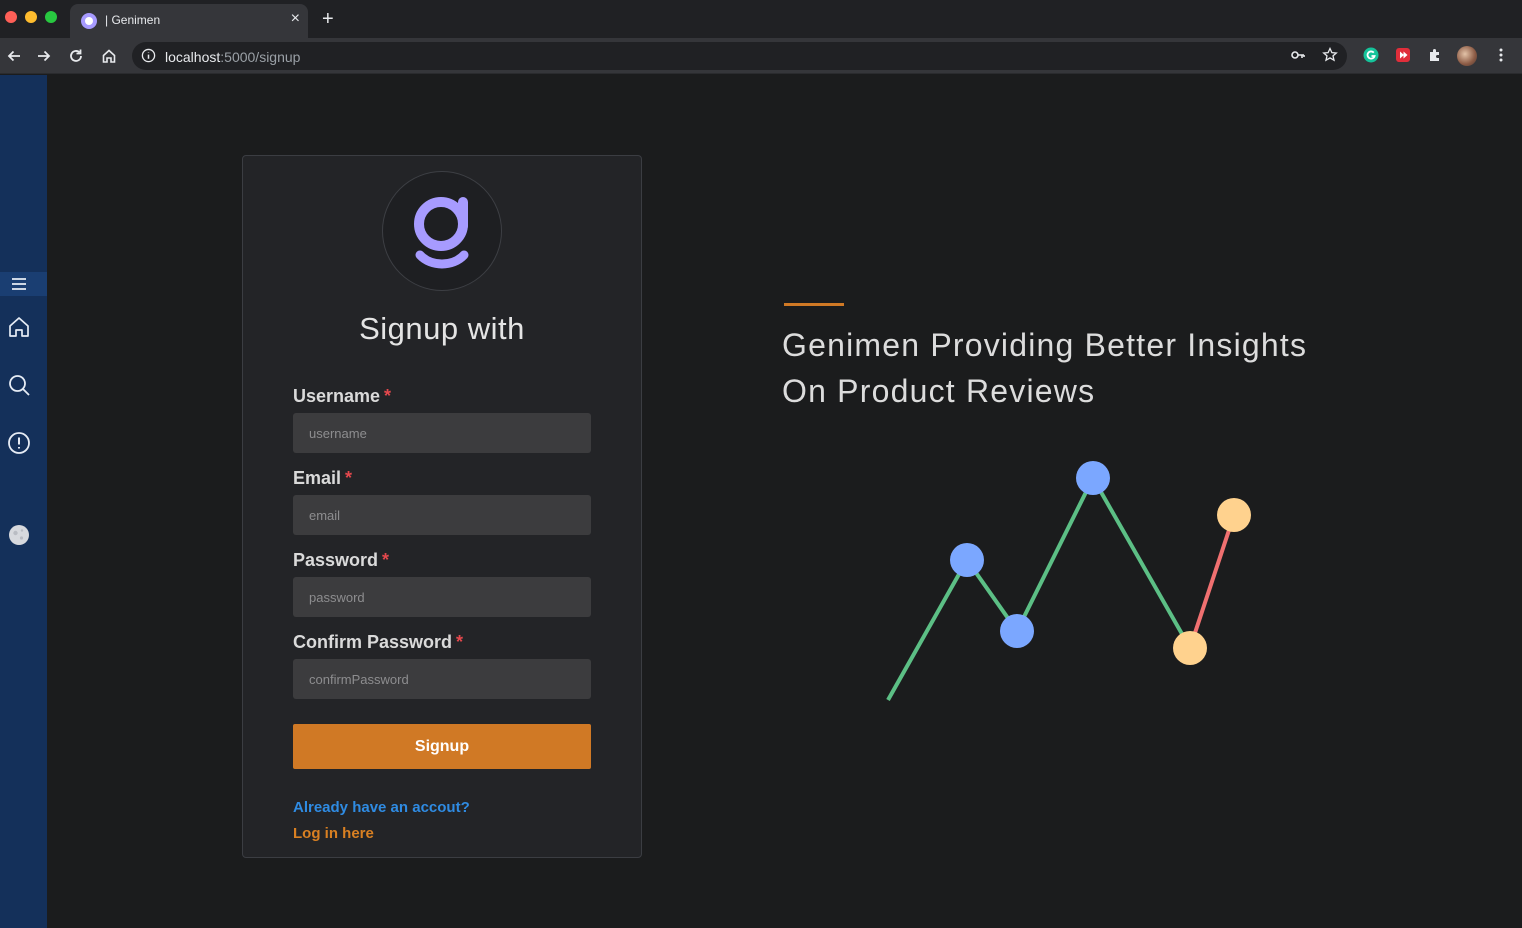 This screenshot has height=928, width=1522. What do you see at coordinates (19, 327) in the screenshot?
I see `home-icon` at bounding box center [19, 327].